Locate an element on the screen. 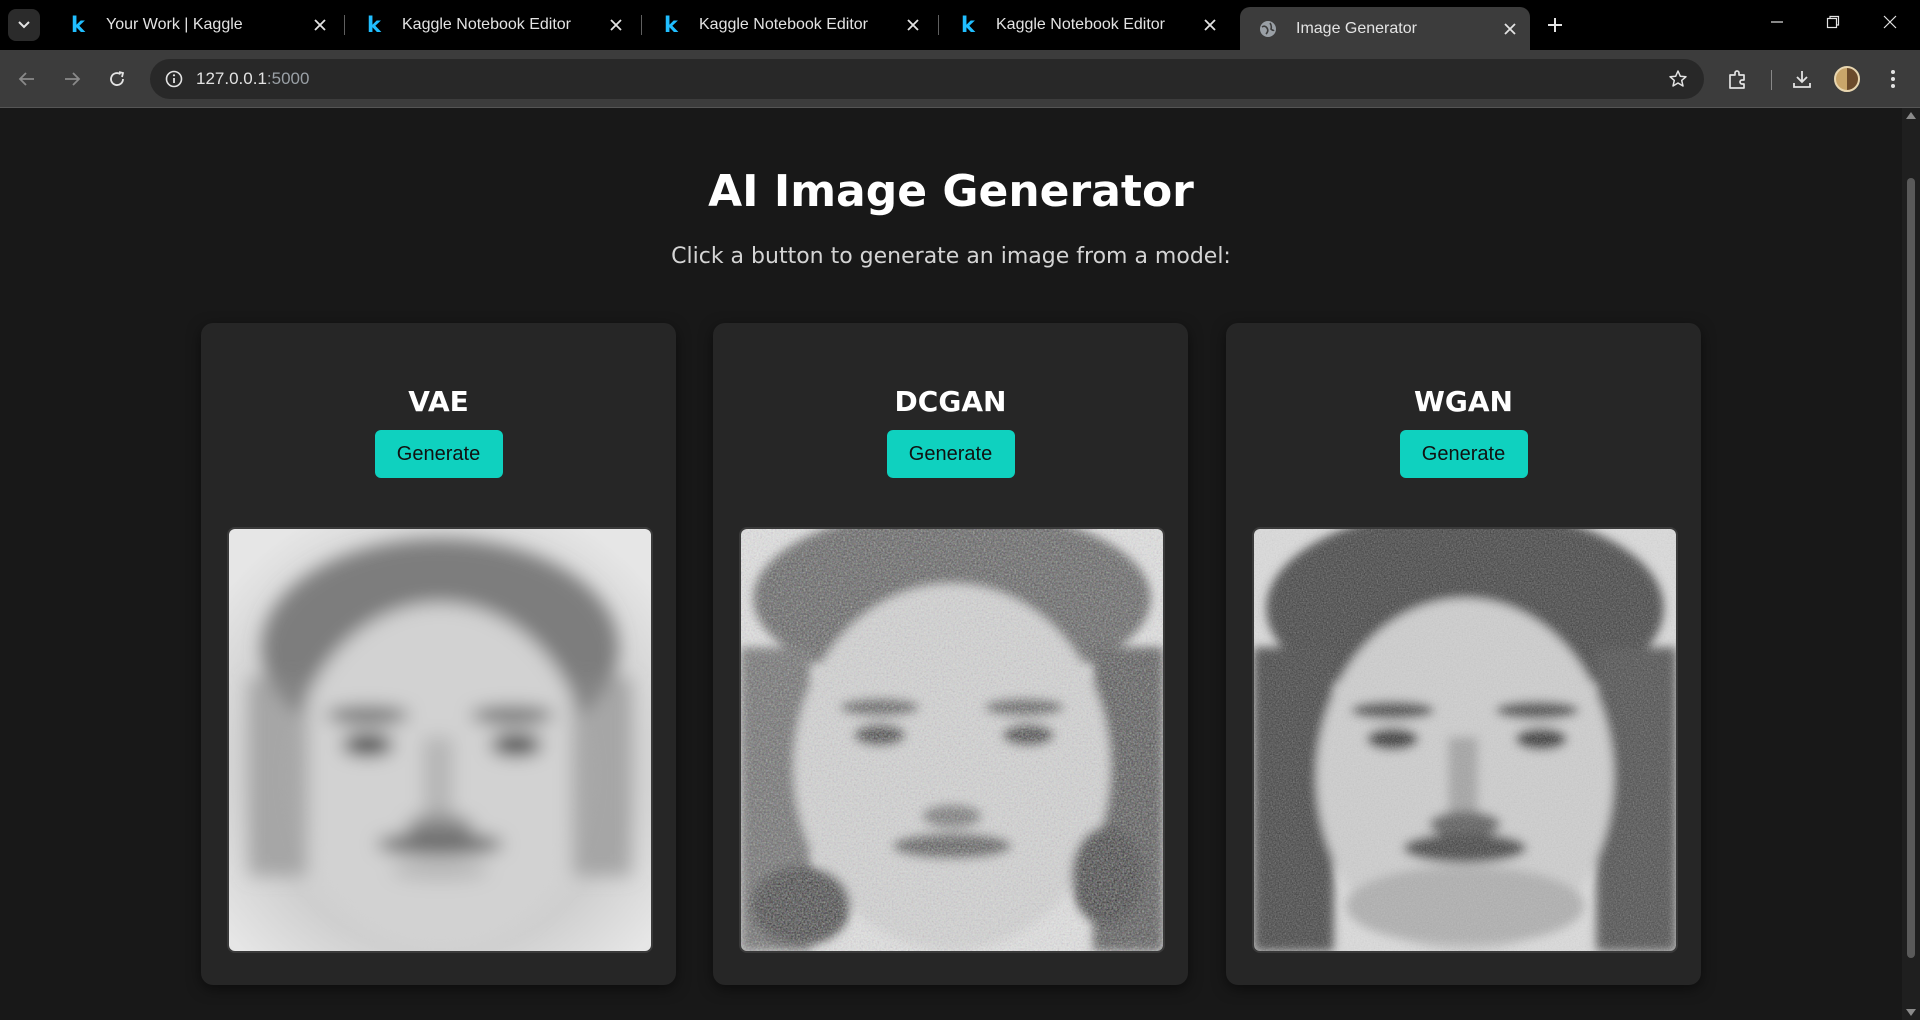 Image resolution: width=1920 pixels, height=1020 pixels. bookmark-star-icon is located at coordinates (1678, 79).